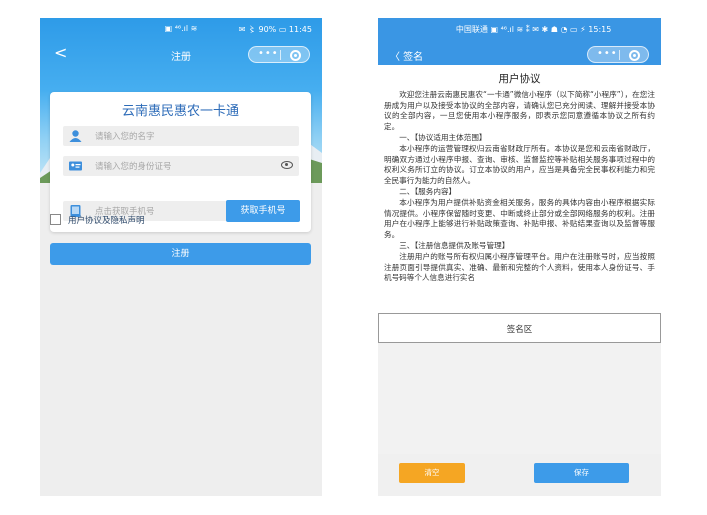  I want to click on doc-section-heading: 一、【协议适用主体范围】, so click(443, 138).